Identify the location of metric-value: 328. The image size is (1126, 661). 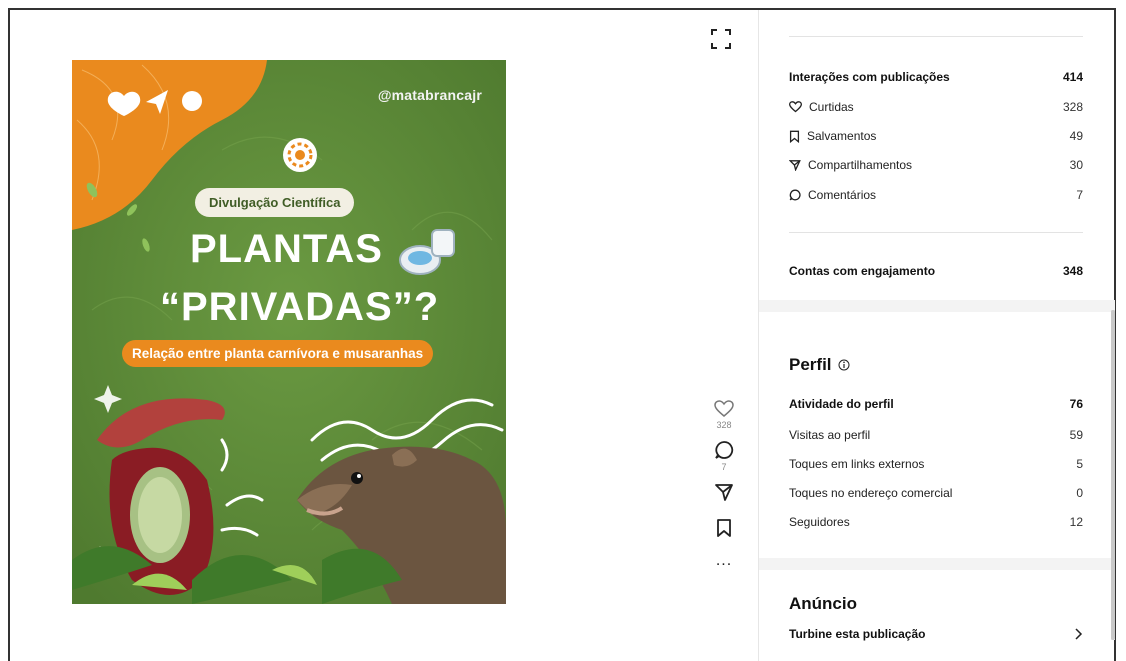
(1072, 107).